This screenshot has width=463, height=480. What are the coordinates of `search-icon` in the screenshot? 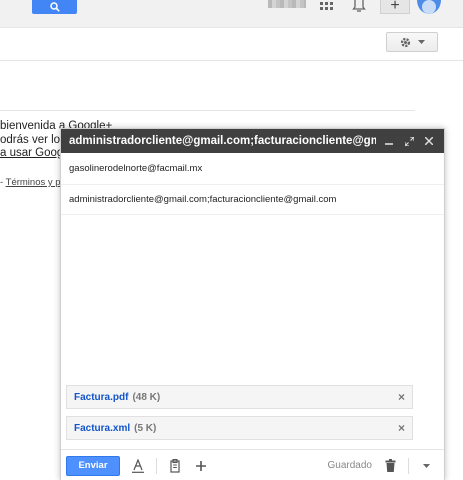 It's located at (54, 7).